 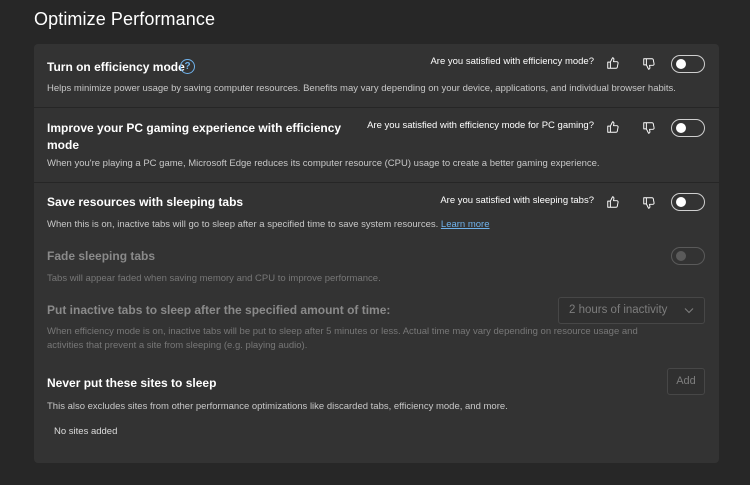 I want to click on page-title: Optimize Performance, so click(x=125, y=19).